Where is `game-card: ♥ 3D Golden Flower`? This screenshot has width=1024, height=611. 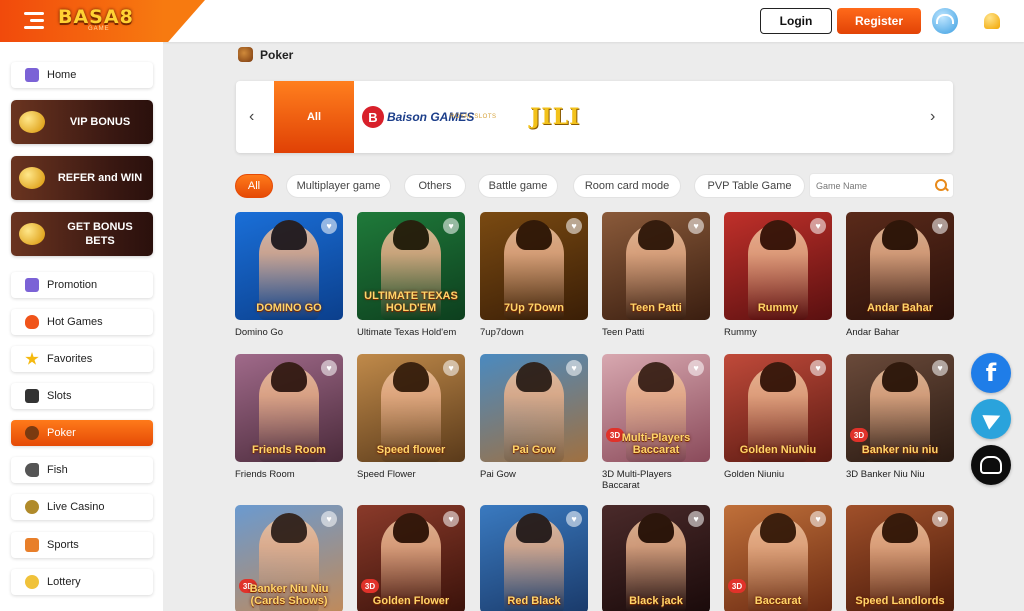
game-card: ♥ 3D Golden Flower is located at coordinates (411, 558).